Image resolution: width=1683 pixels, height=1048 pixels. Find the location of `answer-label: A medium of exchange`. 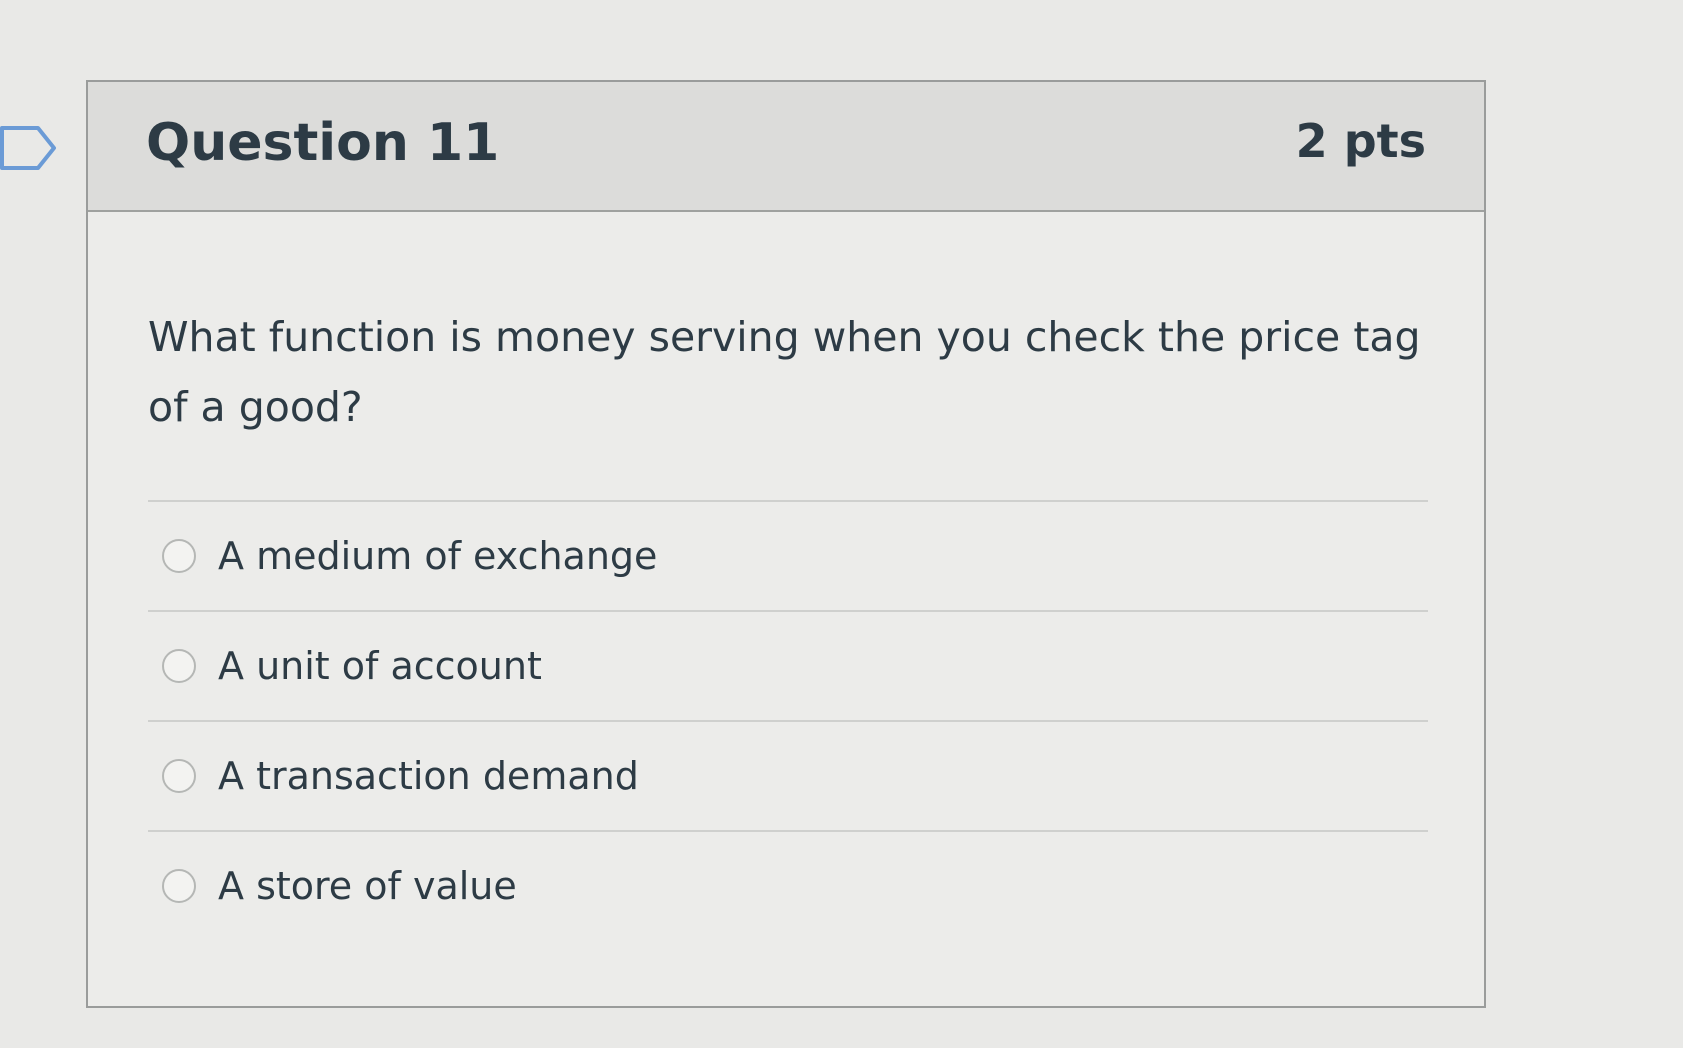

answer-label: A medium of exchange is located at coordinates (438, 556).